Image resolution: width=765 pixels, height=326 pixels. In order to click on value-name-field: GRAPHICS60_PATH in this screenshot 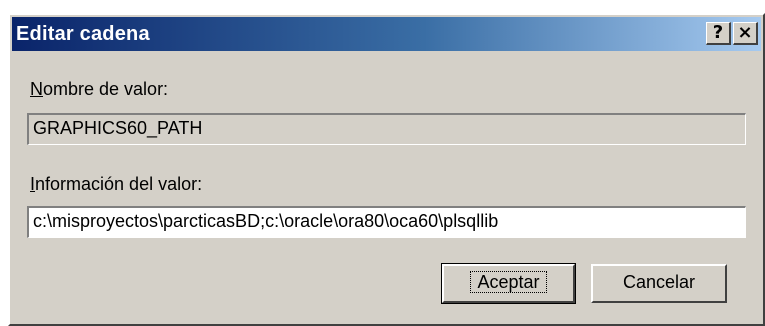, I will do `click(386, 129)`.